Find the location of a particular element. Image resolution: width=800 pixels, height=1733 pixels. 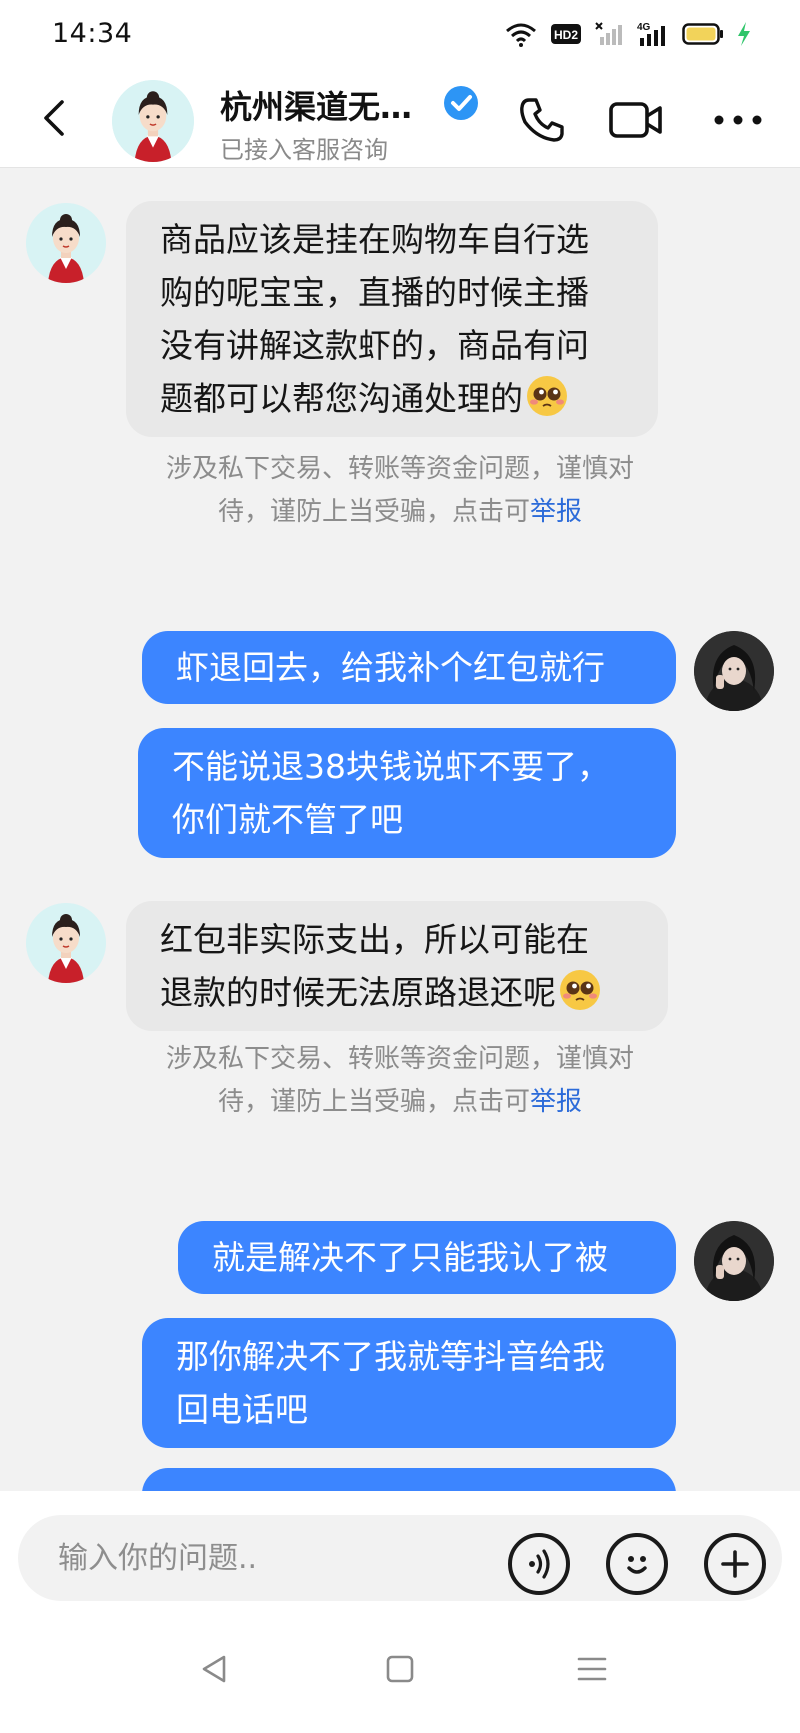

message-line: 购的呢宝宝，直播的时候主播 is located at coordinates (374, 292).